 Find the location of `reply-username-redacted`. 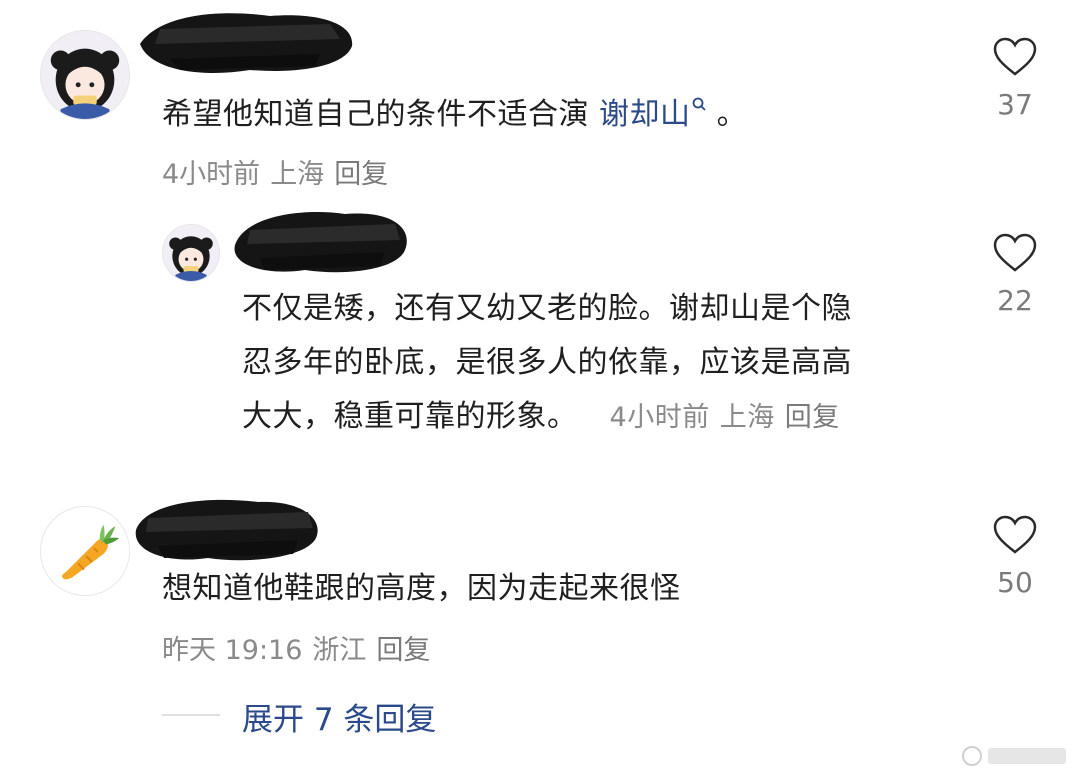

reply-username-redacted is located at coordinates (320, 242).